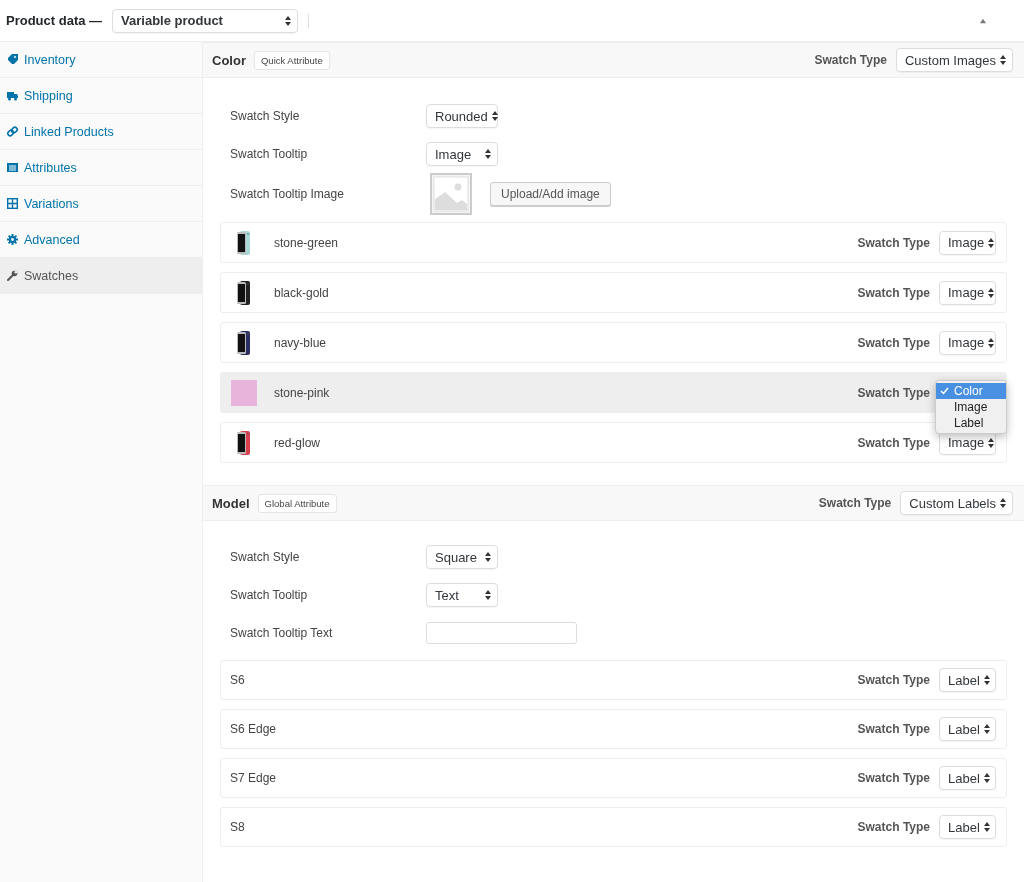 This screenshot has height=882, width=1024. Describe the element at coordinates (300, 342) in the screenshot. I see `term-name: navy-blue` at that location.